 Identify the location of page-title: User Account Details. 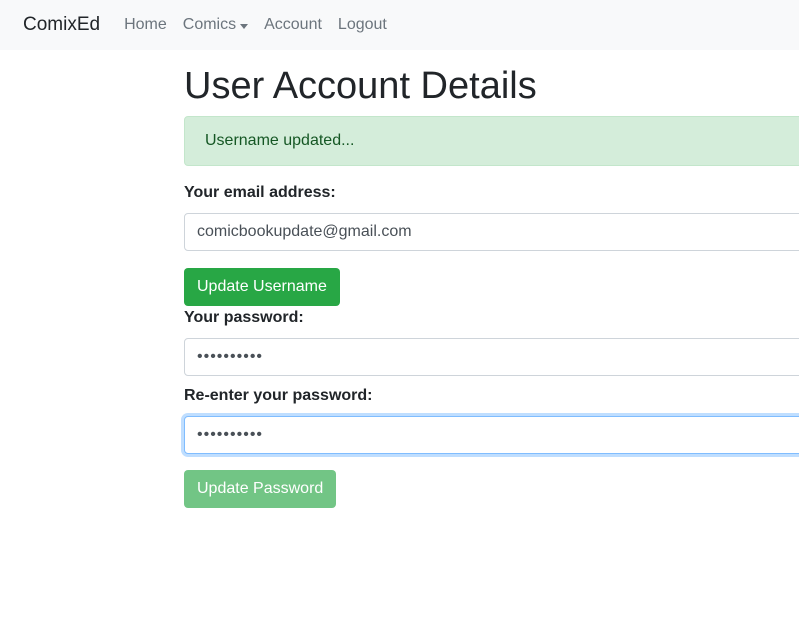
(360, 86).